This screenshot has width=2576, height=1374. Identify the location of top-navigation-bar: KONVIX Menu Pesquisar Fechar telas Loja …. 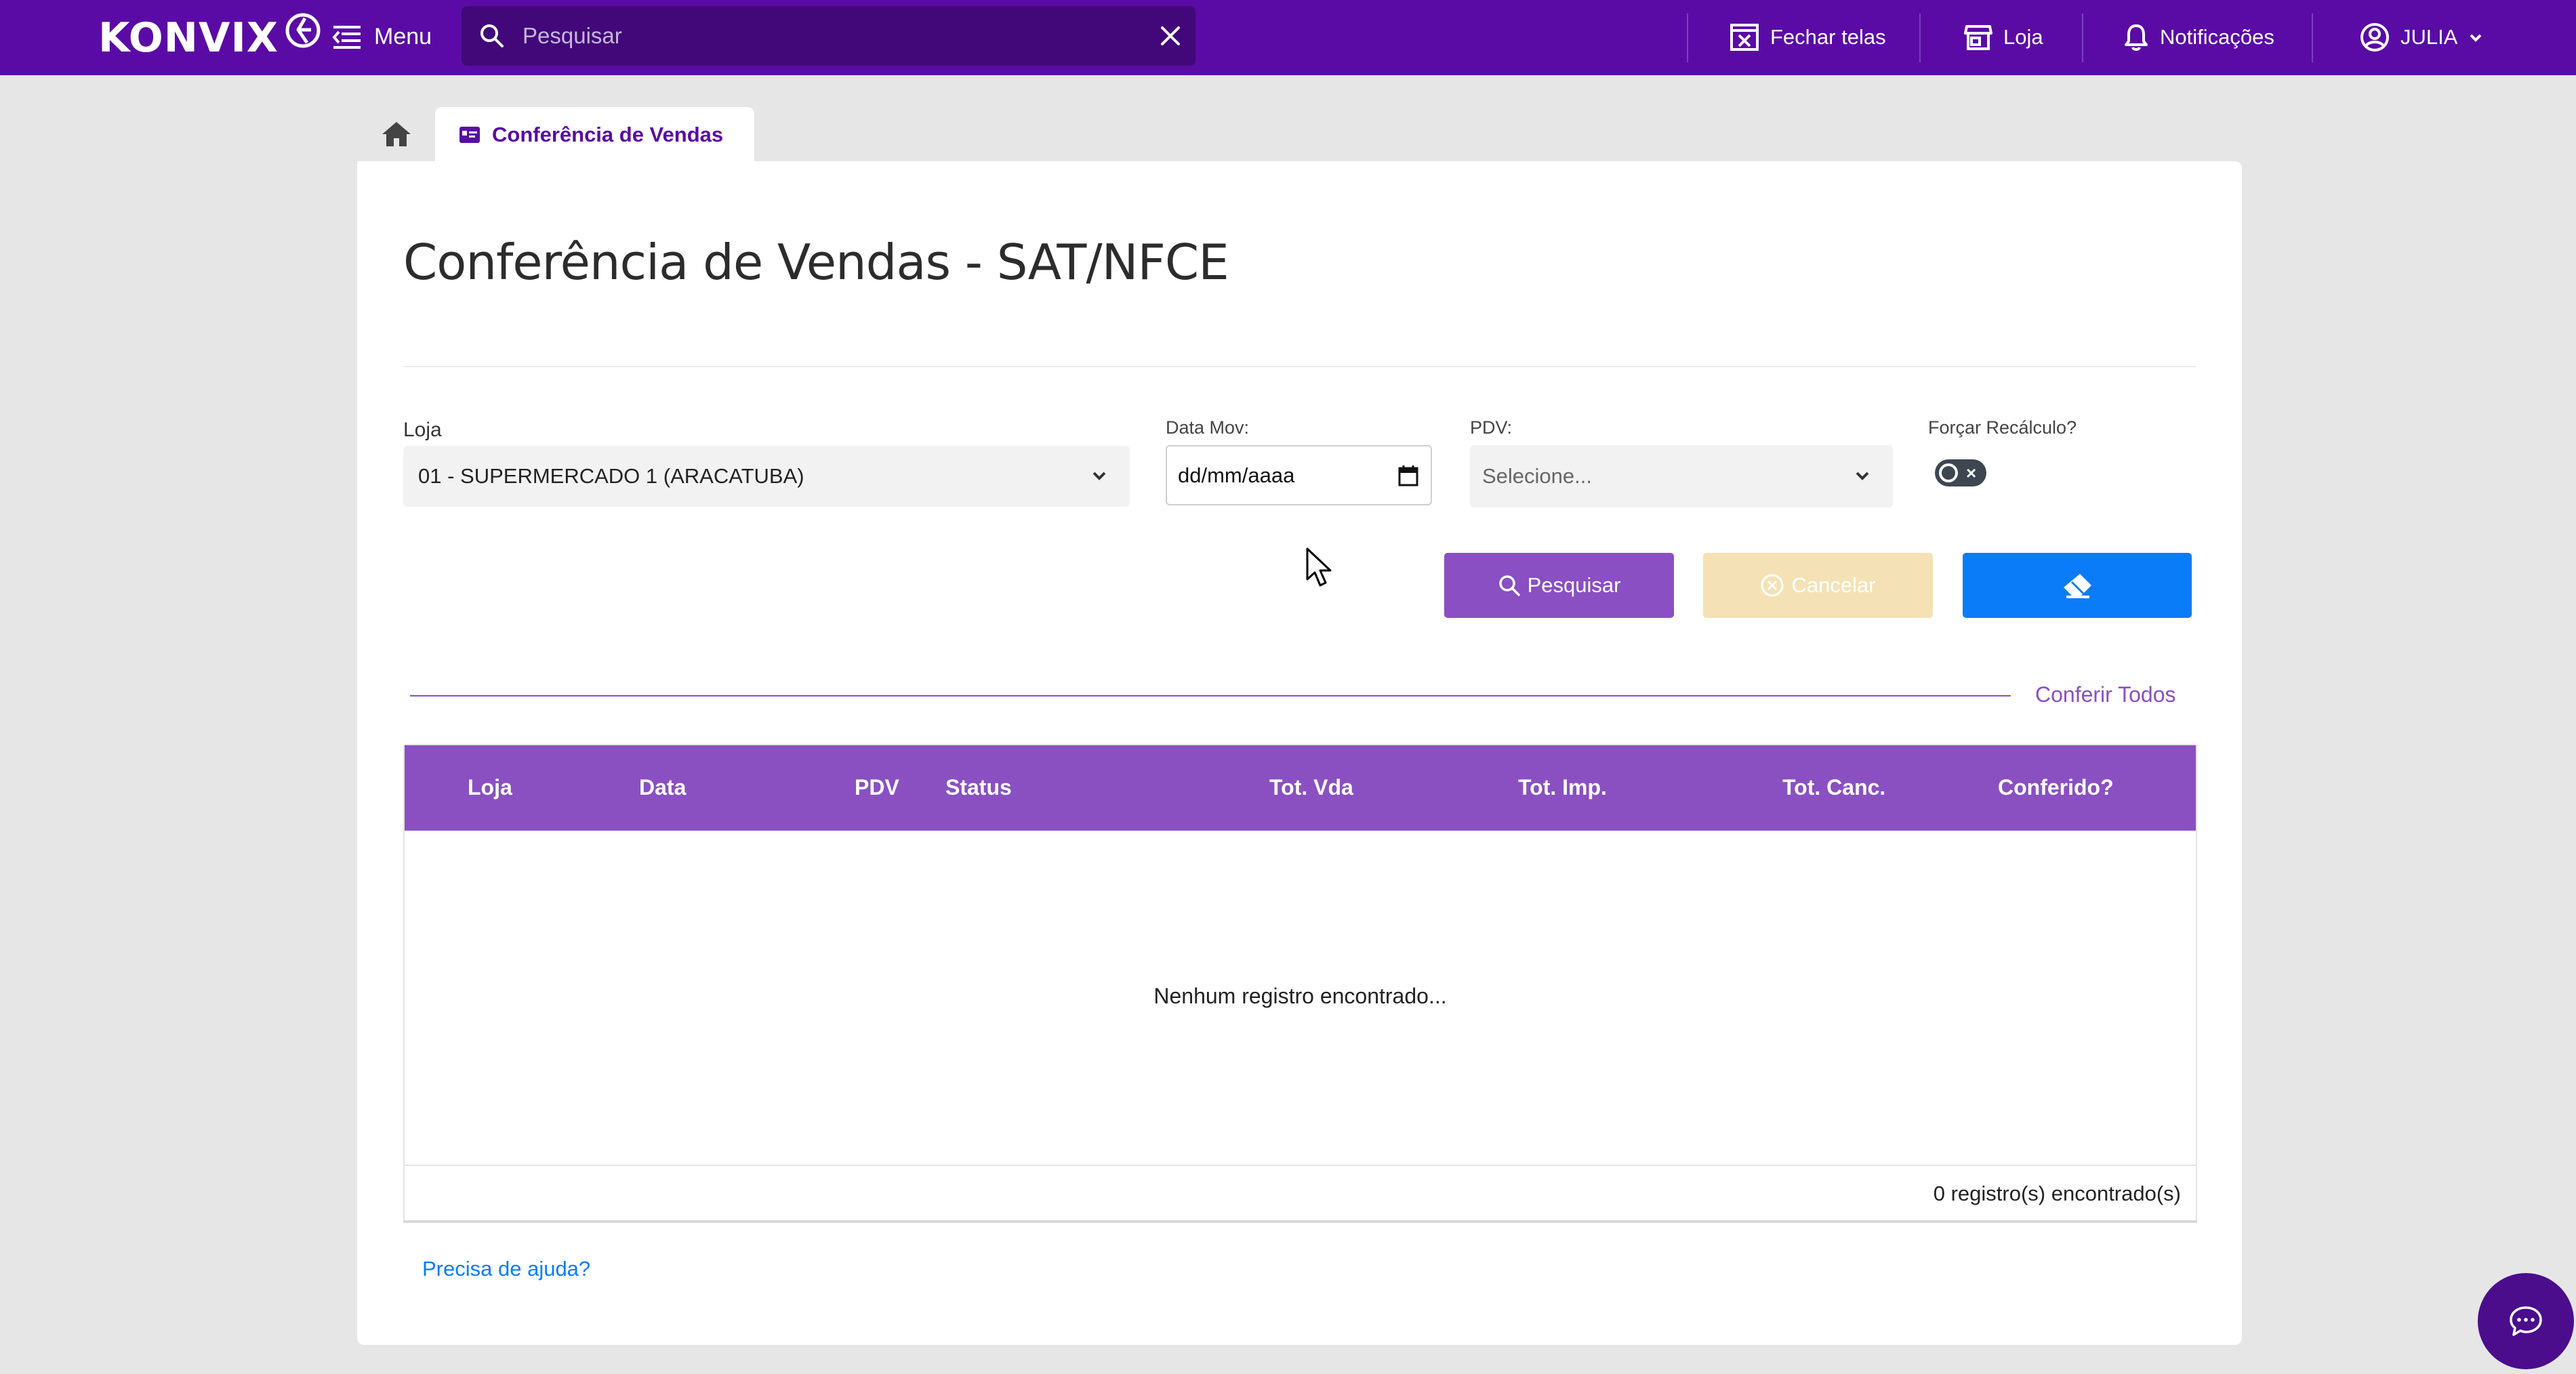
(1288, 38).